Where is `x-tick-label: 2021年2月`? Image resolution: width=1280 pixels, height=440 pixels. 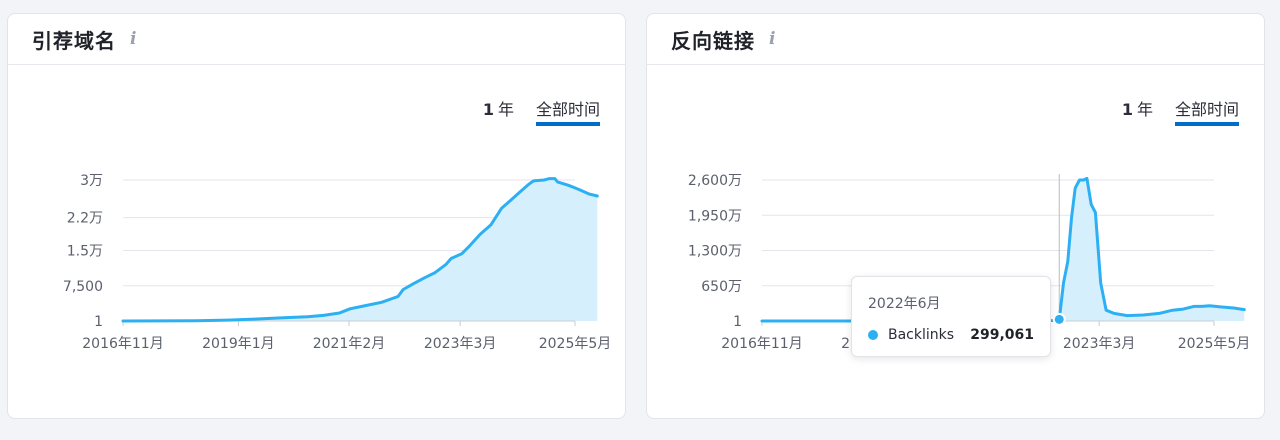
x-tick-label: 2021年2月 is located at coordinates (349, 344).